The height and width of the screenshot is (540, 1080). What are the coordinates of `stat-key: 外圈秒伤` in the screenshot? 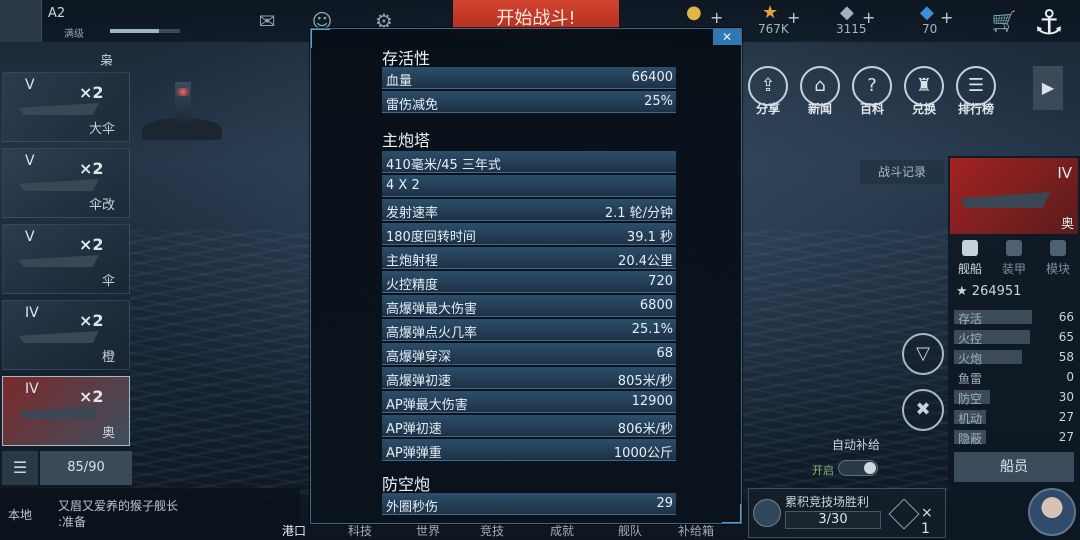 It's located at (412, 507).